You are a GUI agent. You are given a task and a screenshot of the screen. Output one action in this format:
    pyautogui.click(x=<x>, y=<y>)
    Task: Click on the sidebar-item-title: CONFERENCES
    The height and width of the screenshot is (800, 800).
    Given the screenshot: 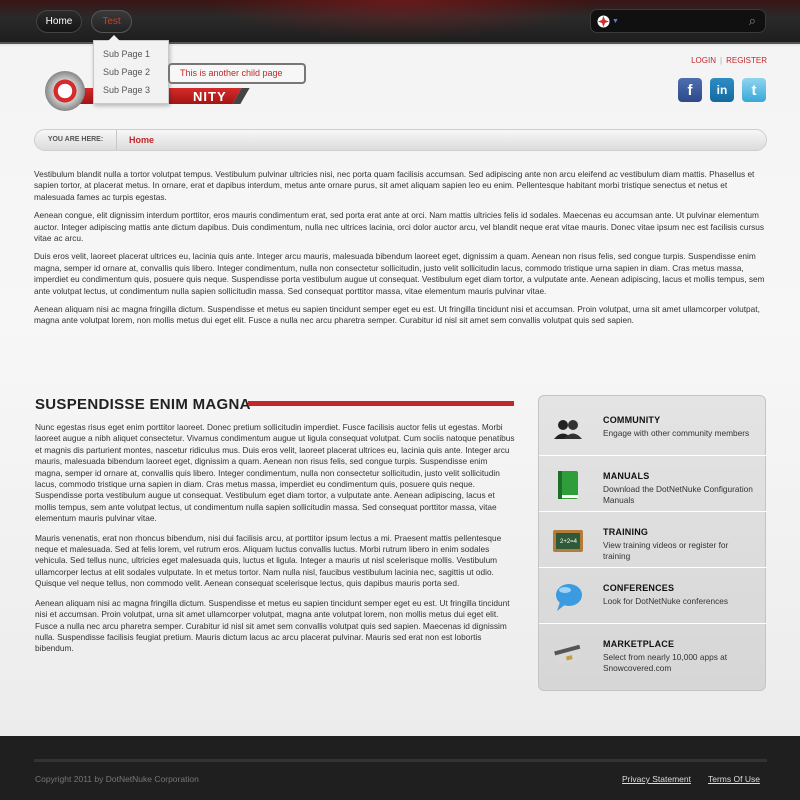 What is the action you would take?
    pyautogui.click(x=639, y=588)
    